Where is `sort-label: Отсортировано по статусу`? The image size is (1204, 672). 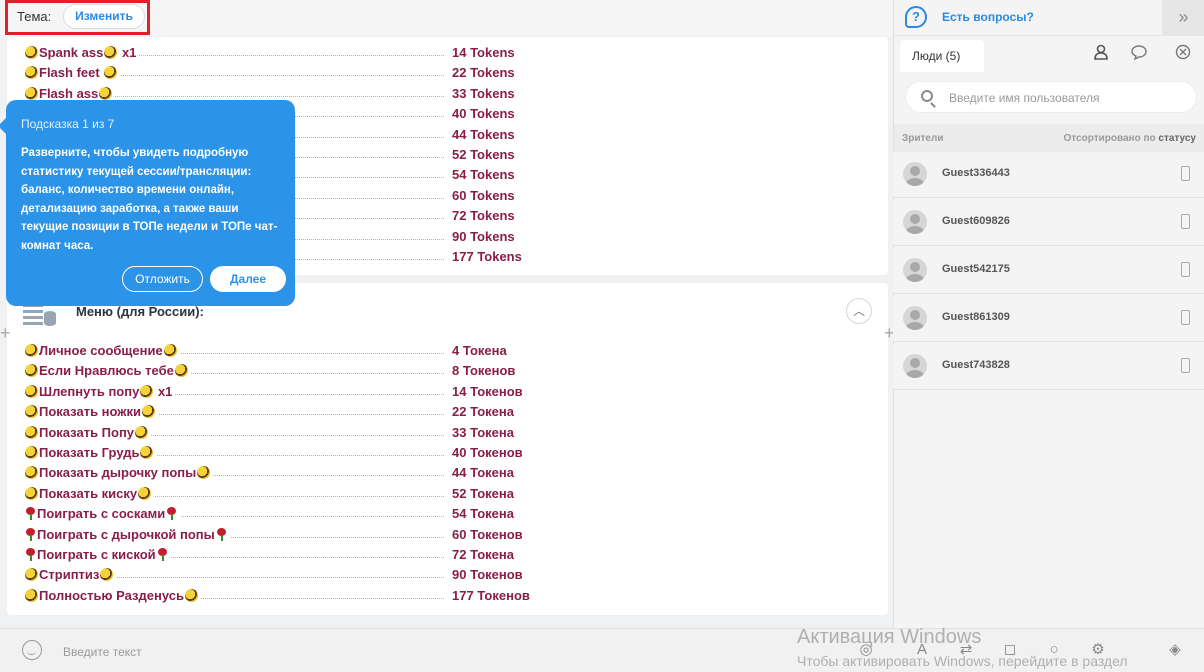 sort-label: Отсортировано по статусу is located at coordinates (1130, 138).